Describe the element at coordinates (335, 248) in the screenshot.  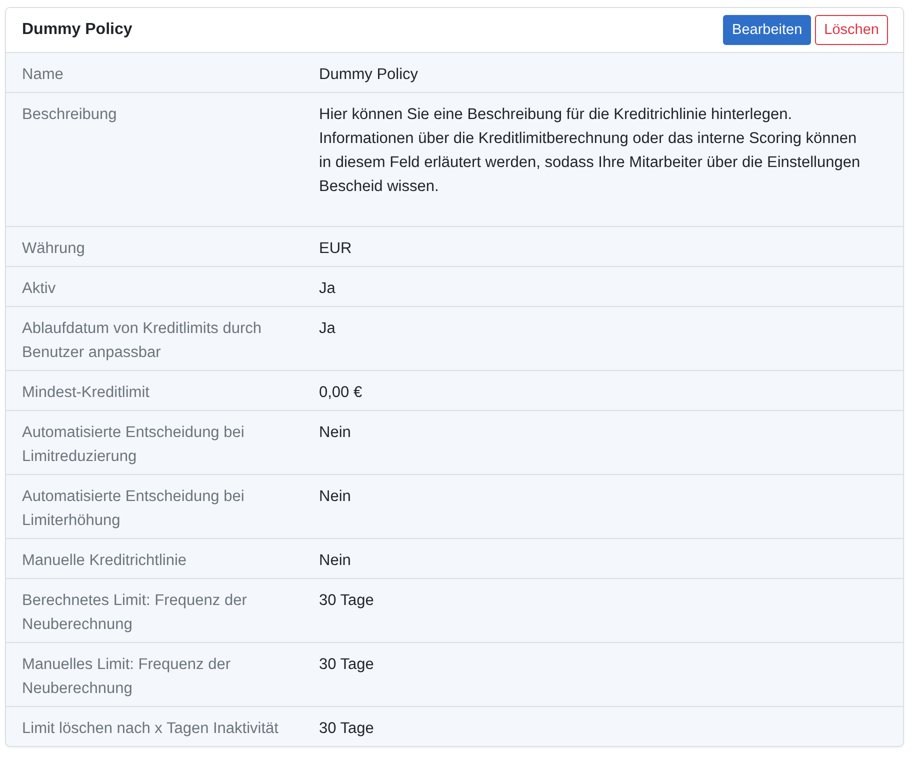
I see `field-value: EUR` at that location.